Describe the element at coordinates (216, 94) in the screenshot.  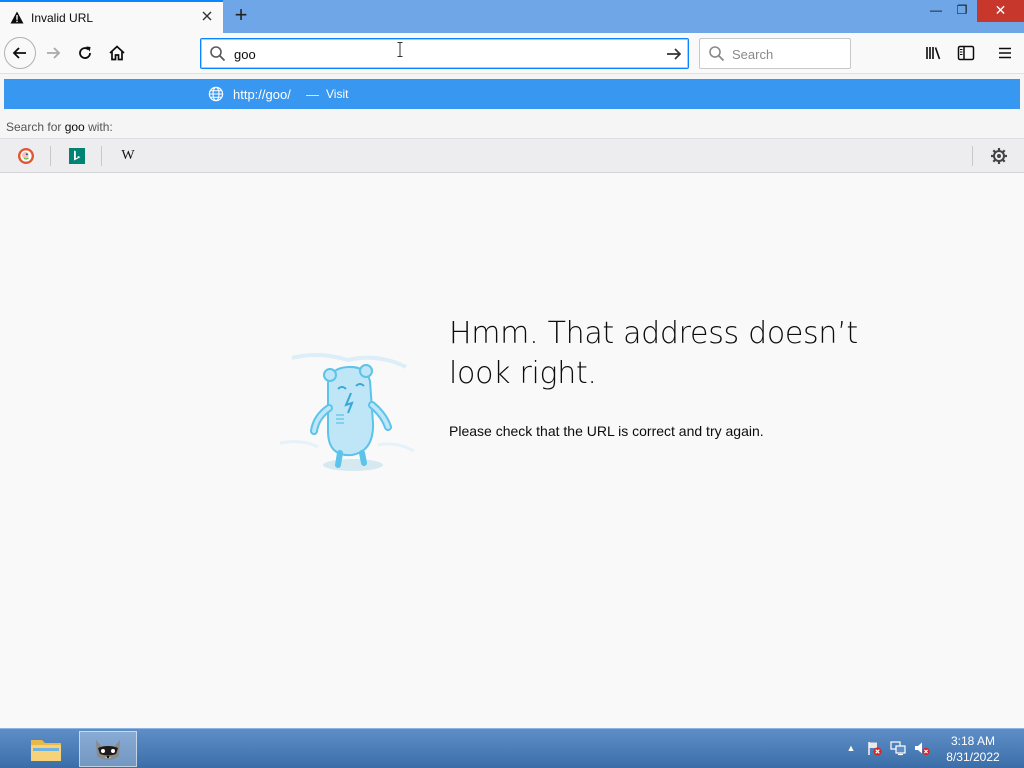
I see `globe-icon` at that location.